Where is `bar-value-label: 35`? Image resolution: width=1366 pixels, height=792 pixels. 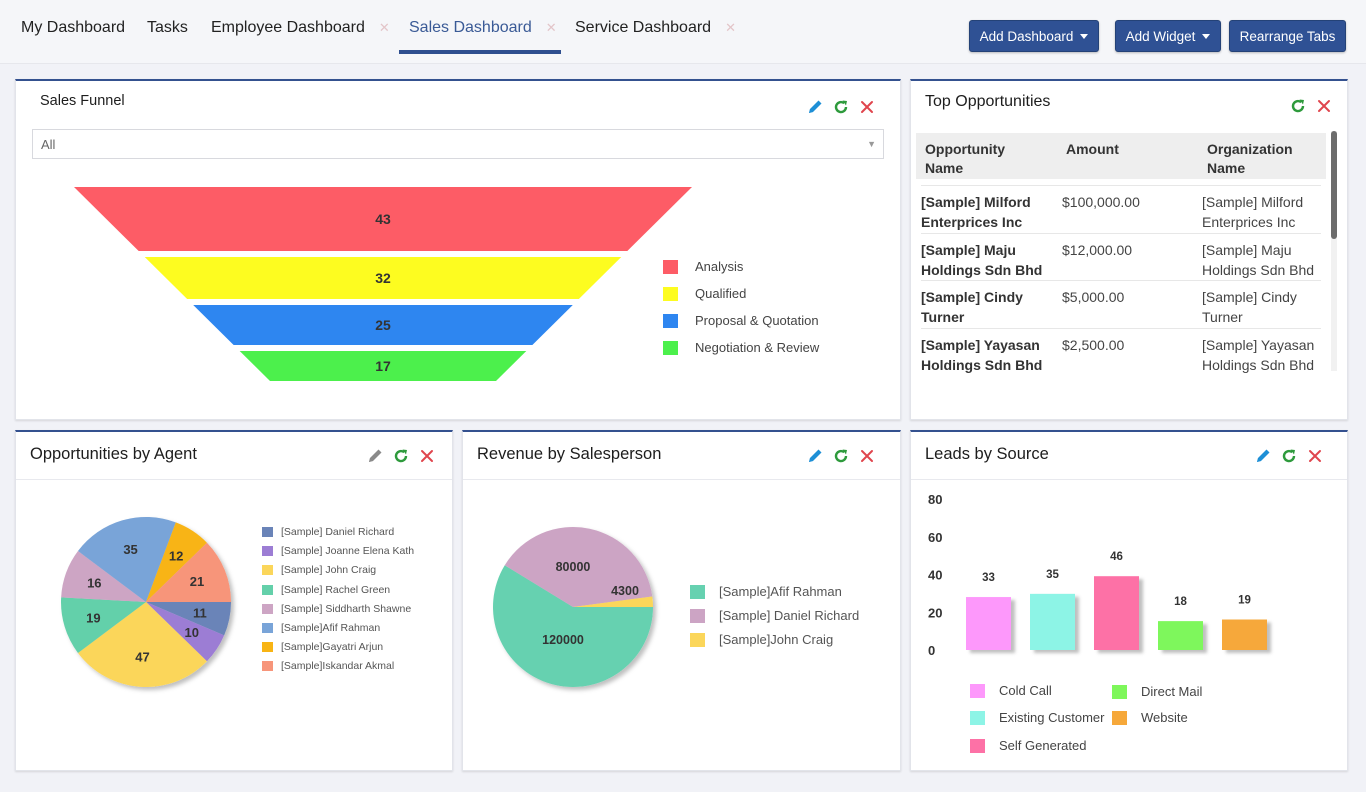 bar-value-label: 35 is located at coordinates (1052, 575).